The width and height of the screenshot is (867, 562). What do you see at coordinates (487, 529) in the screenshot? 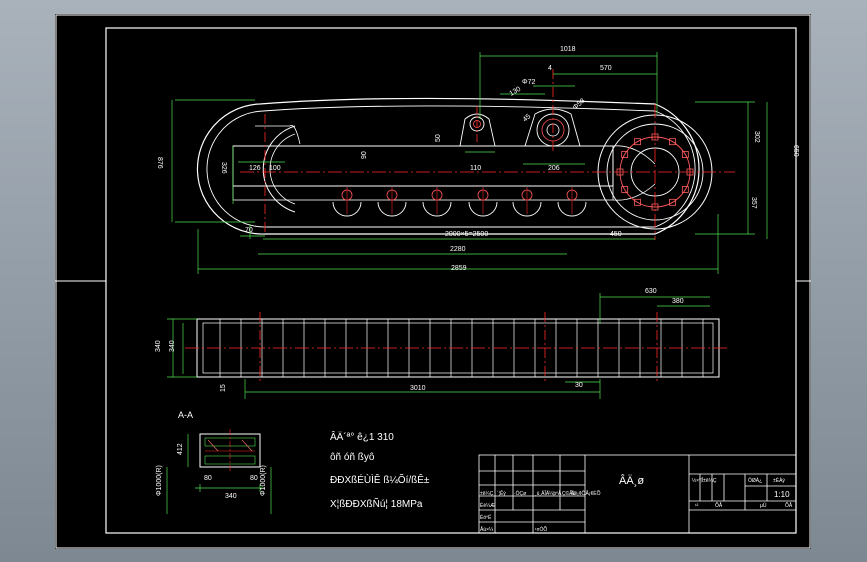
I see `tb-approve: Åú×¼` at bounding box center [487, 529].